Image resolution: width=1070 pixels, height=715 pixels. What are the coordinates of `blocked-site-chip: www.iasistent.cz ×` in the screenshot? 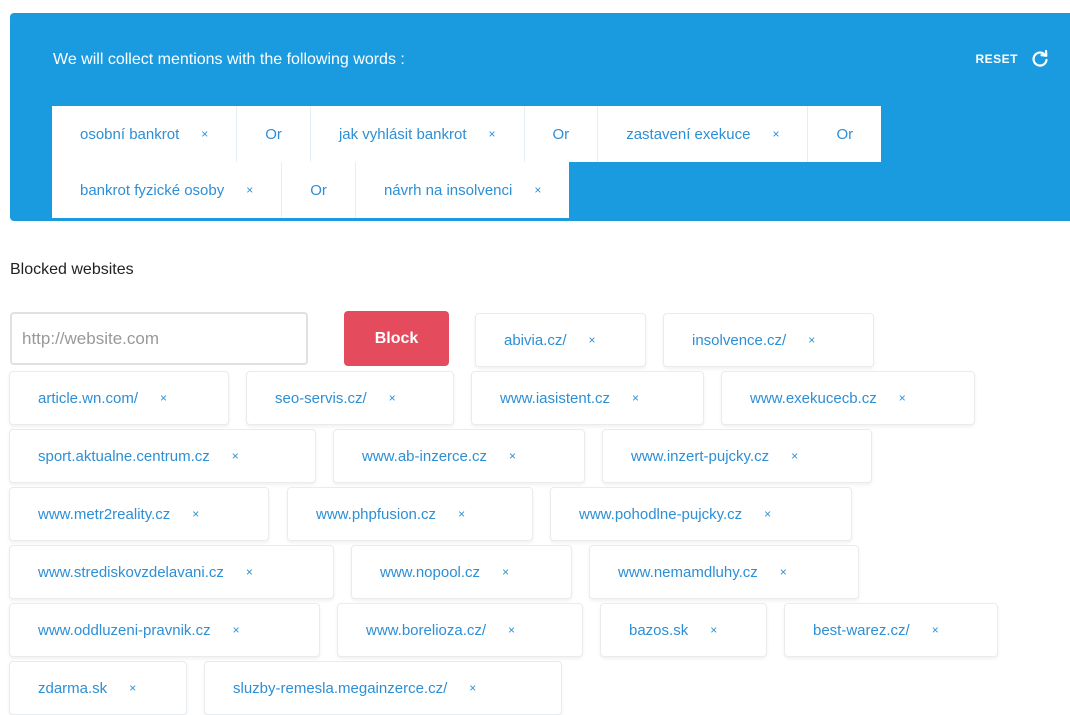 It's located at (587, 398).